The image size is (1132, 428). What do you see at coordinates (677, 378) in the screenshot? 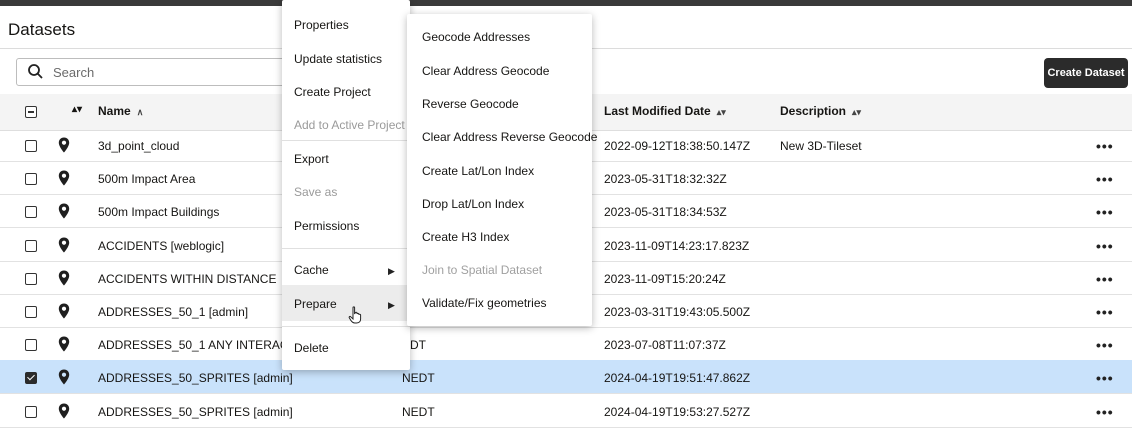
I see `row-last-modified: 2024-04-19T19:51:47.862Z` at bounding box center [677, 378].